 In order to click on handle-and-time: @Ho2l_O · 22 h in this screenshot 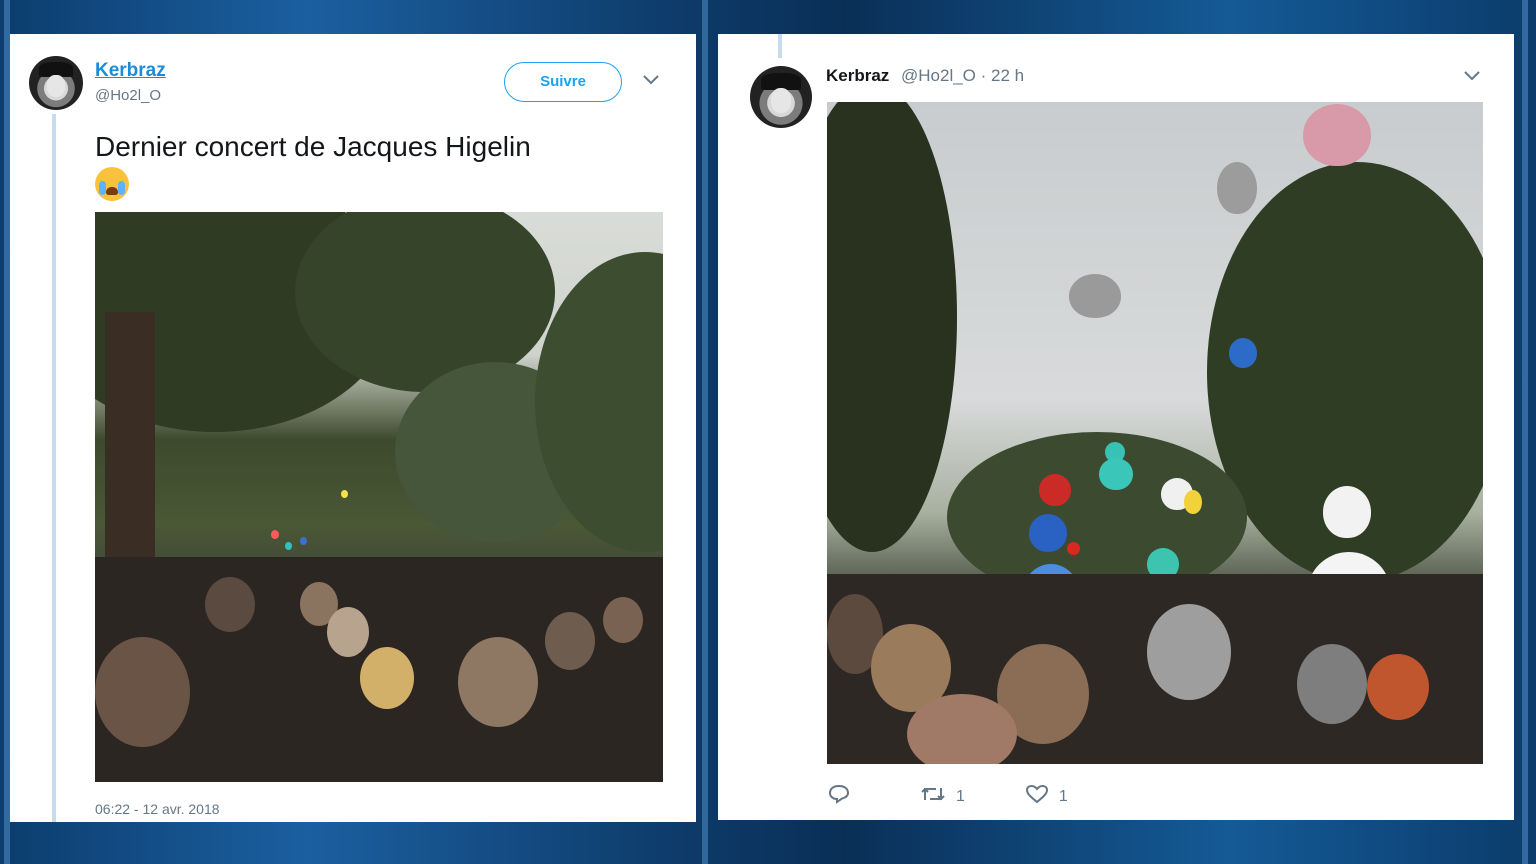, I will do `click(962, 76)`.